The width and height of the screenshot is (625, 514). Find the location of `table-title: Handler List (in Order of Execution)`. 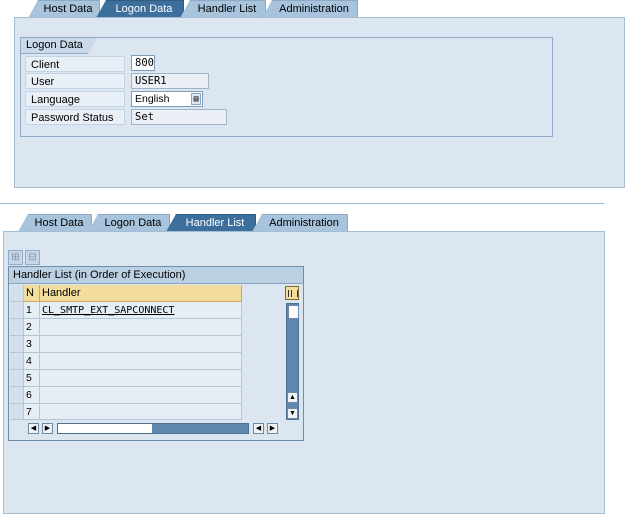

table-title: Handler List (in Order of Execution) is located at coordinates (156, 275).